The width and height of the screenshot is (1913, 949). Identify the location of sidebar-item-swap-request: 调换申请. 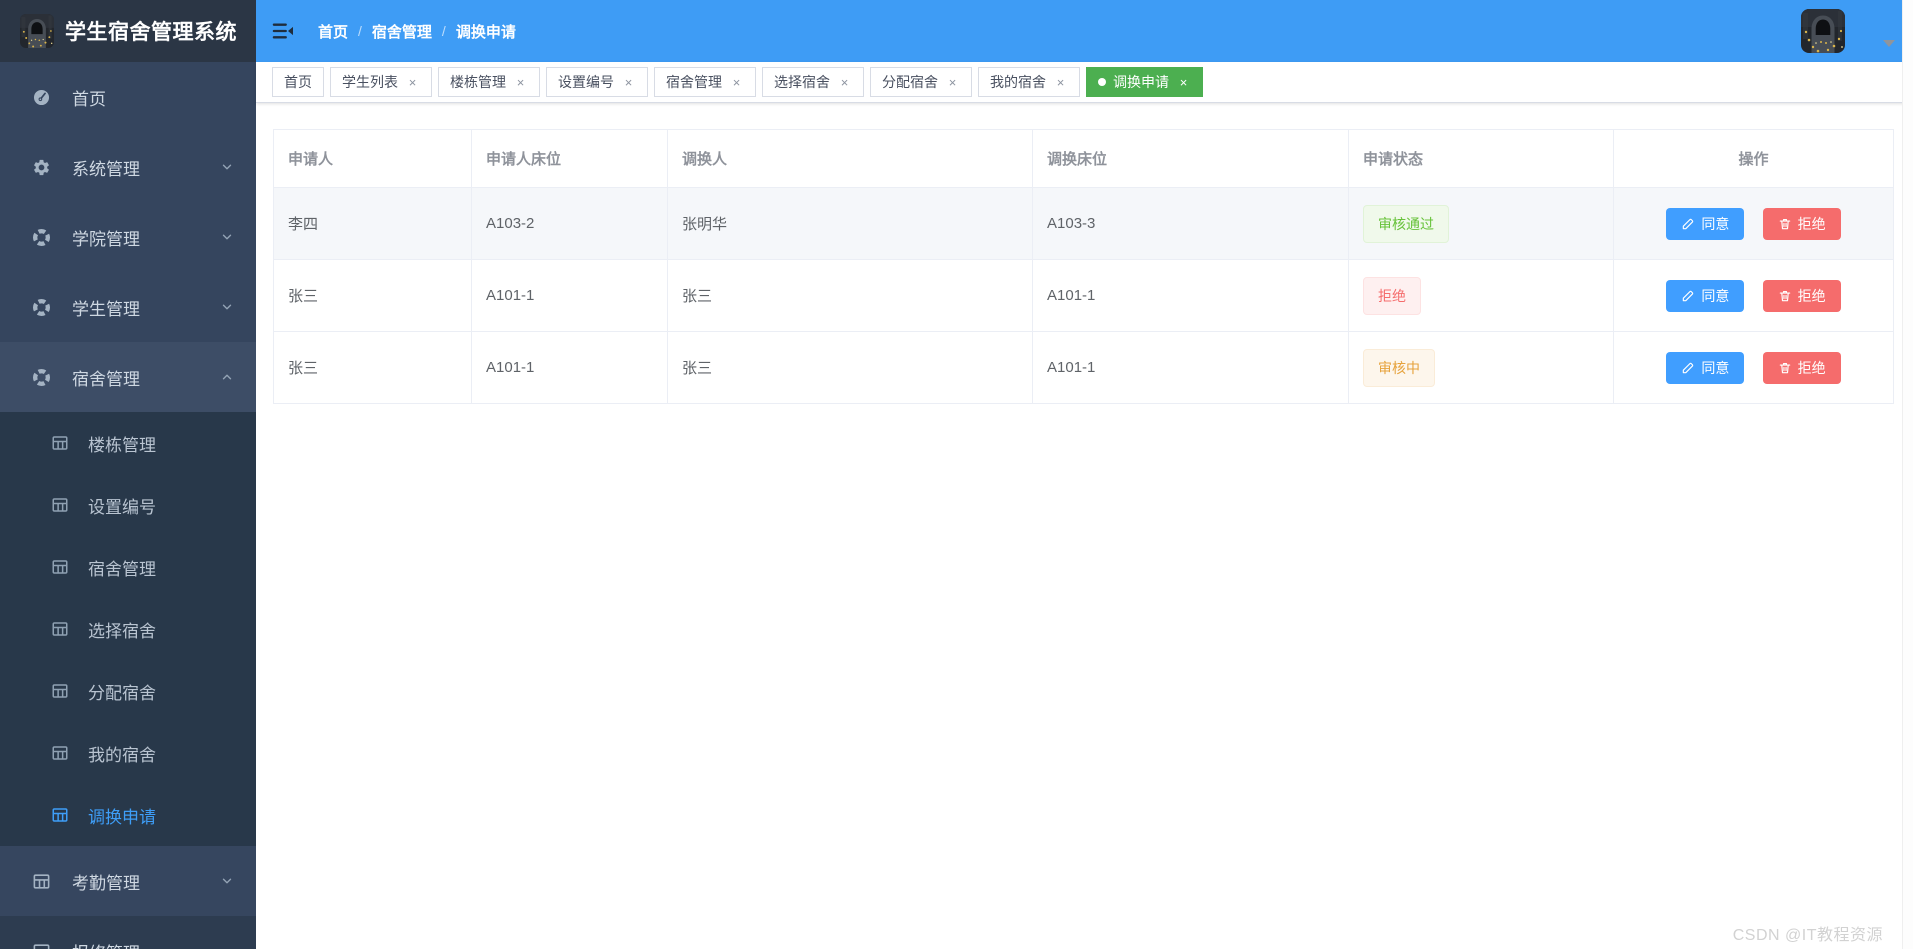
(128, 815).